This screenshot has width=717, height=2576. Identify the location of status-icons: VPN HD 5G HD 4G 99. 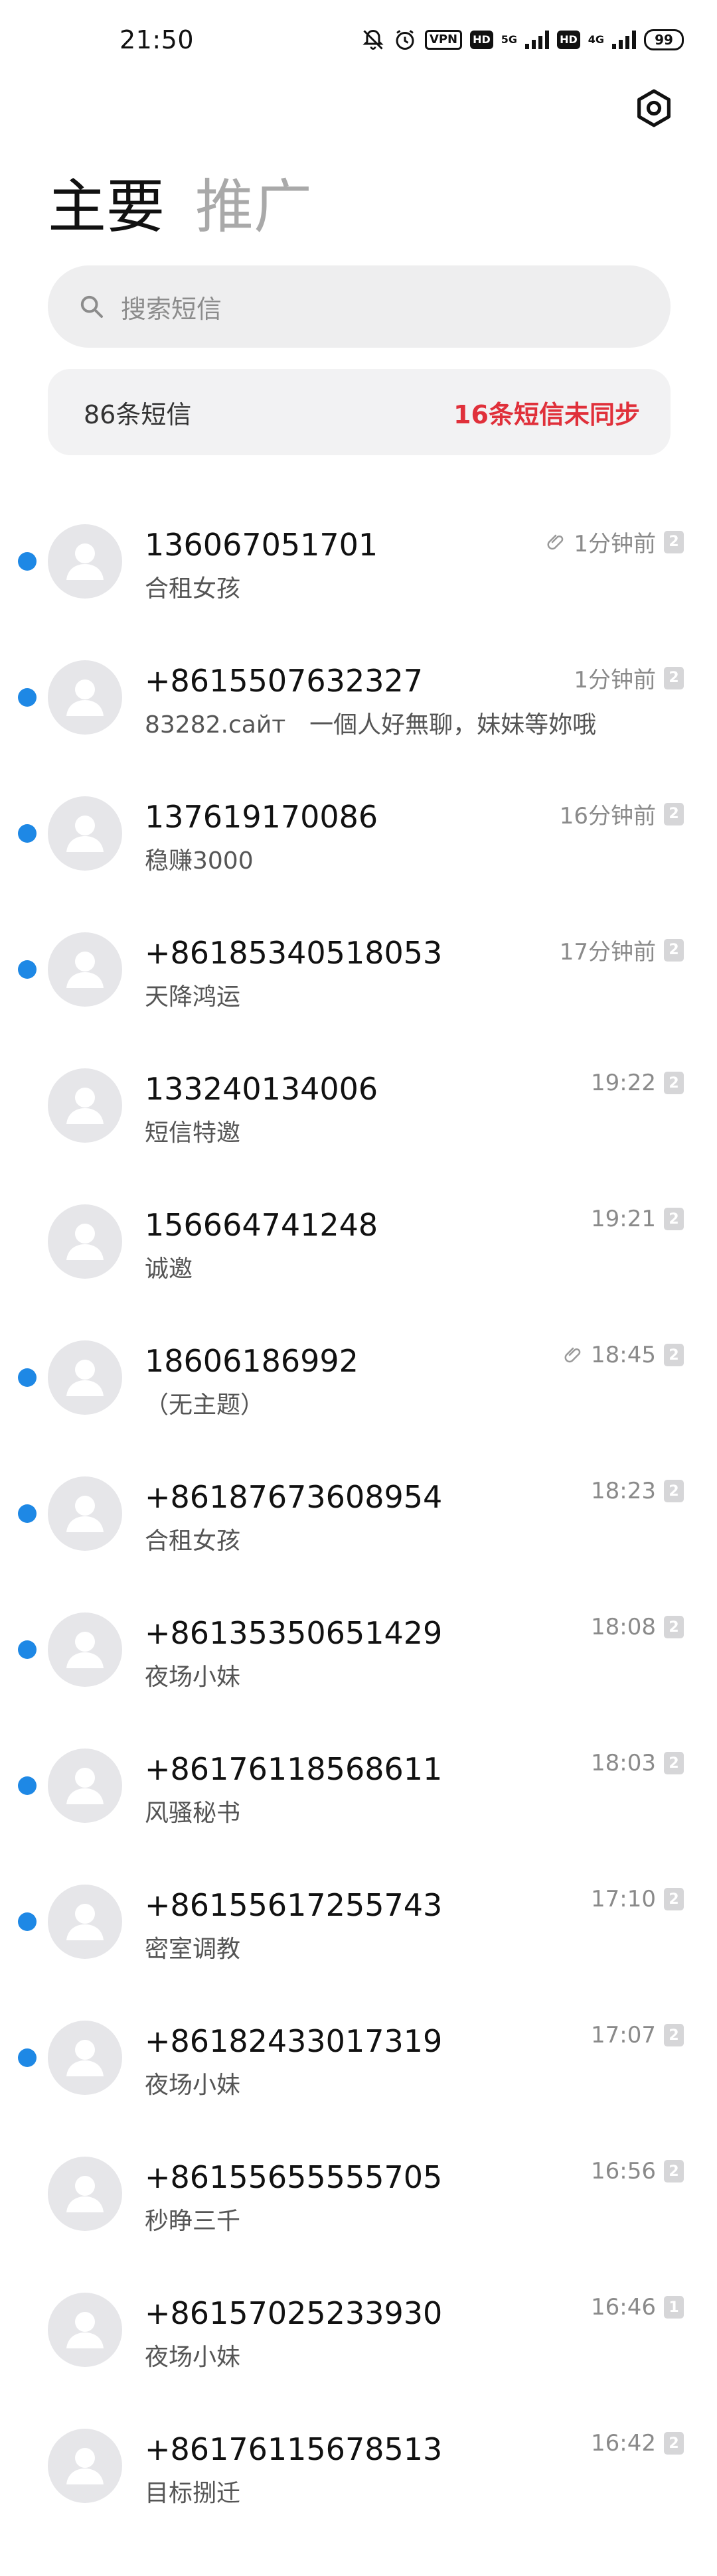
(522, 40).